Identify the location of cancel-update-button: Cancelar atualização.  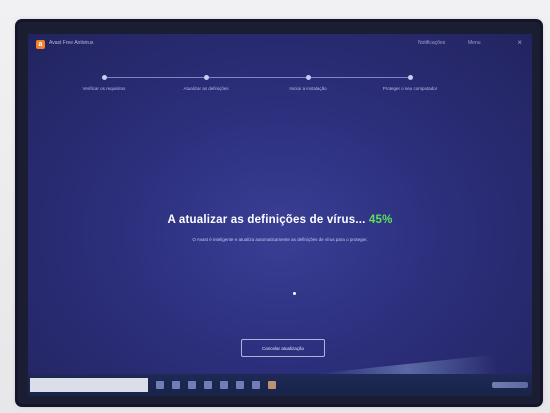
(283, 348).